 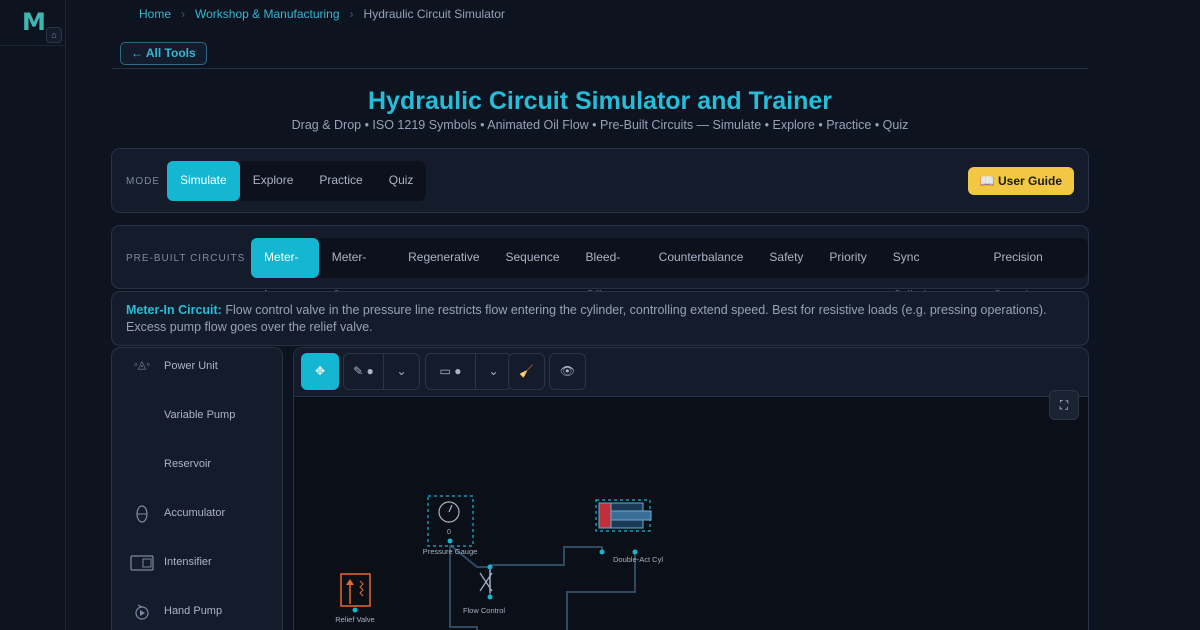 I want to click on all-tools-button: ← All Tools, so click(x=163, y=53).